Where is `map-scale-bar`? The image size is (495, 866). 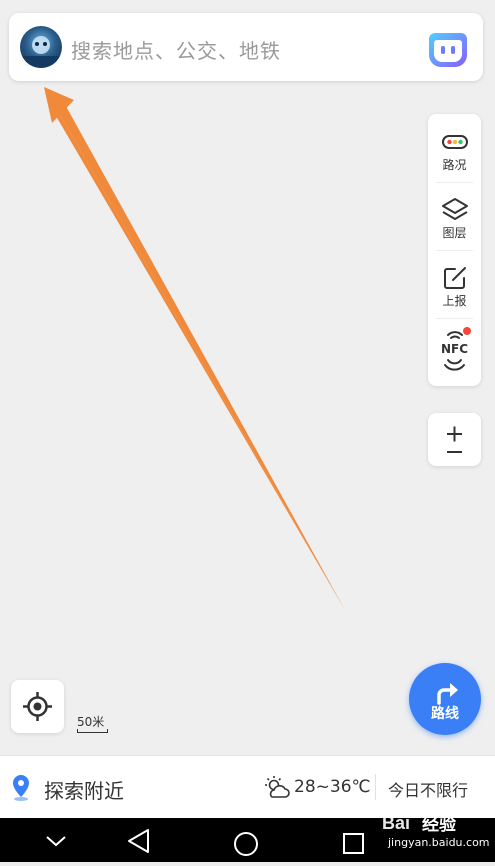 map-scale-bar is located at coordinates (92, 731).